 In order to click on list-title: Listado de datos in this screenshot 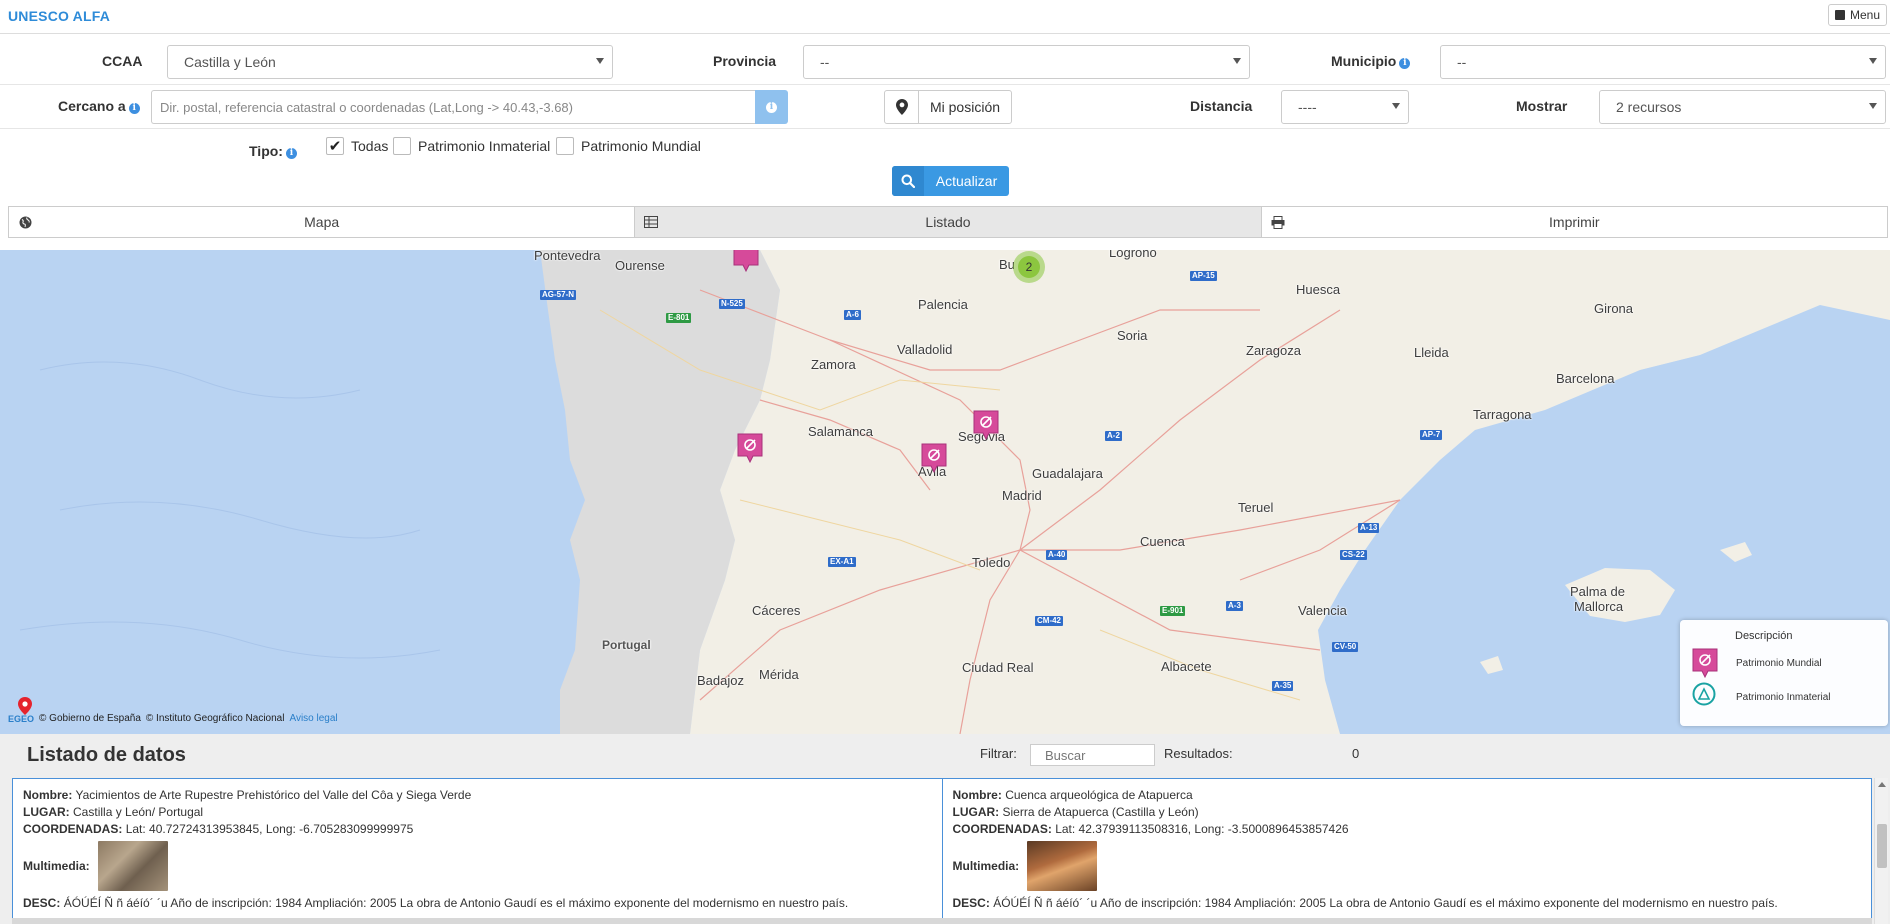, I will do `click(106, 755)`.